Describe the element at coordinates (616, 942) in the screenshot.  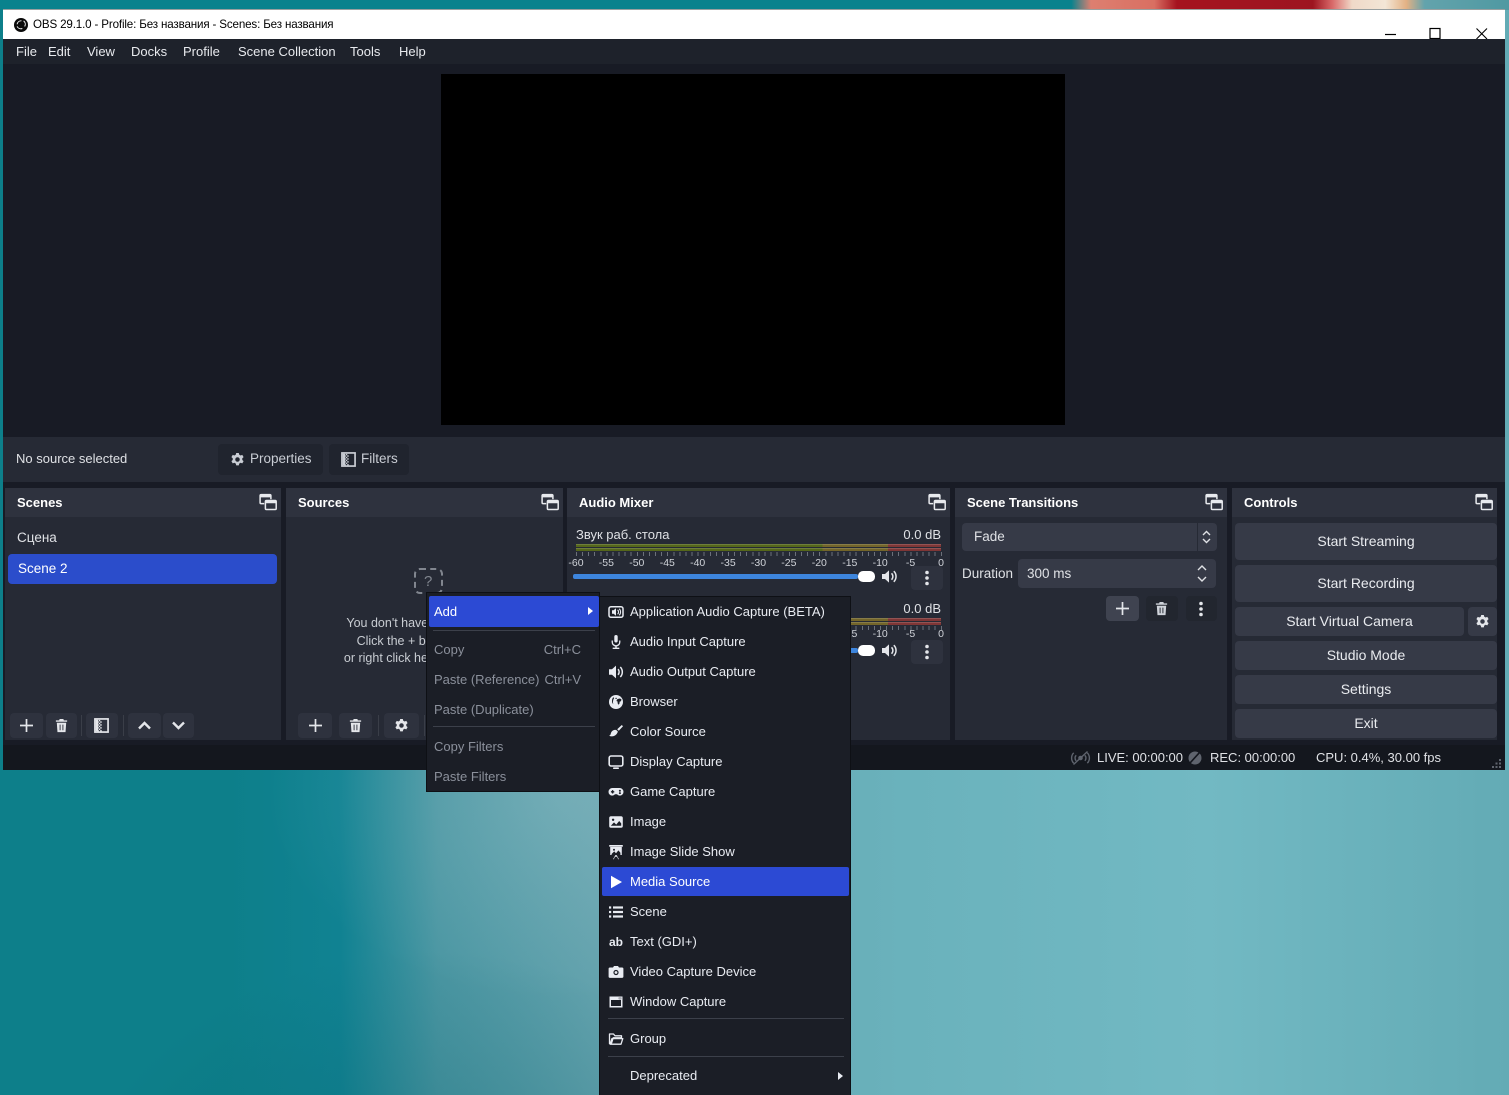
I see `svg-text: ab` at that location.